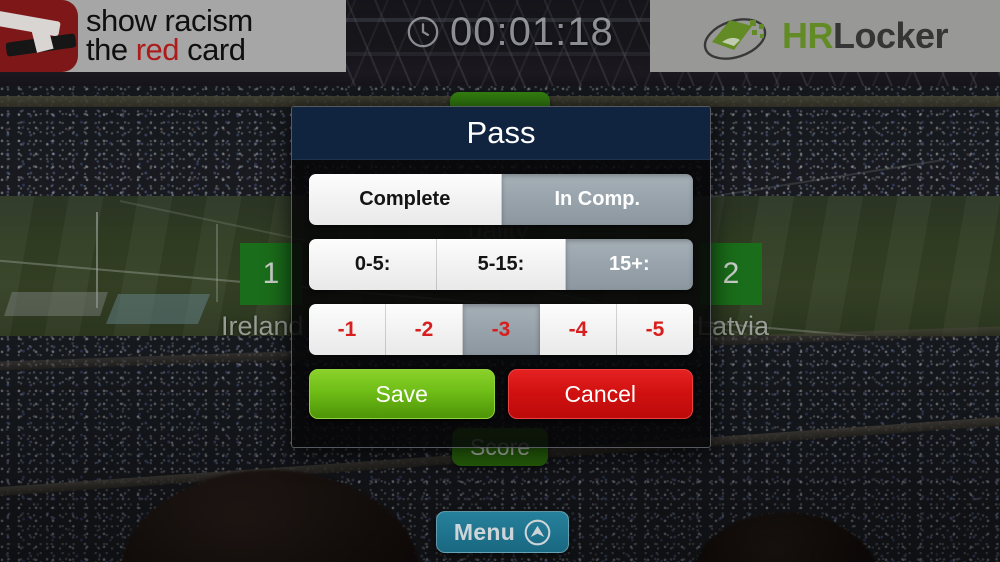 This screenshot has width=1000, height=562. I want to click on option-completion-0: Complete, so click(405, 199).